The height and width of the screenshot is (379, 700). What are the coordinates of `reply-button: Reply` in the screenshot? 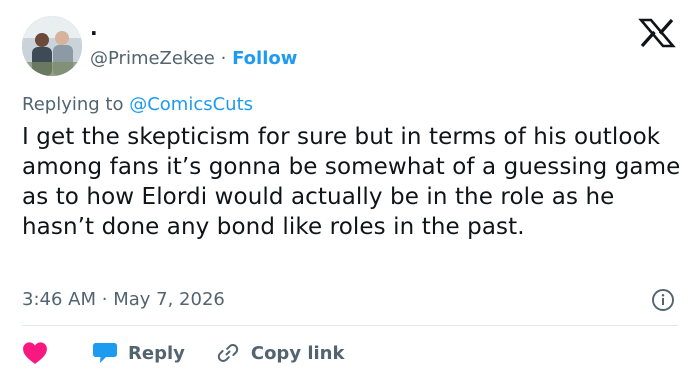 It's located at (138, 353).